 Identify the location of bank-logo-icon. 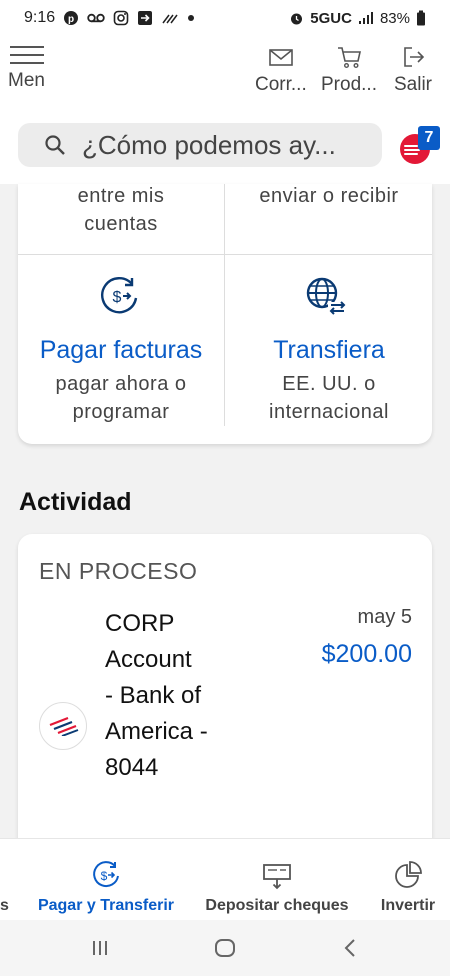
(63, 726).